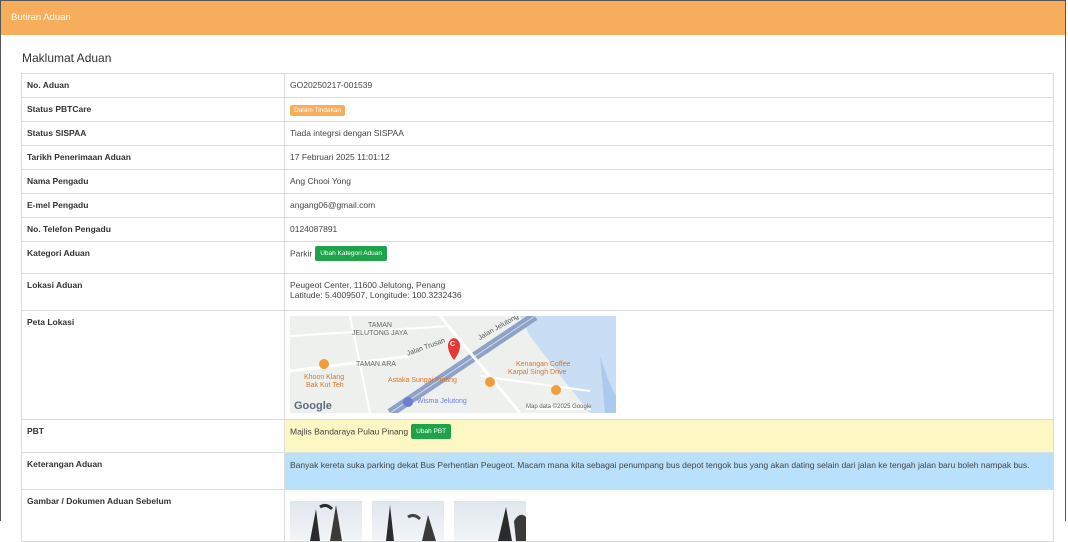 This screenshot has width=1068, height=542. What do you see at coordinates (153, 436) in the screenshot?
I see `row-label: PBT` at bounding box center [153, 436].